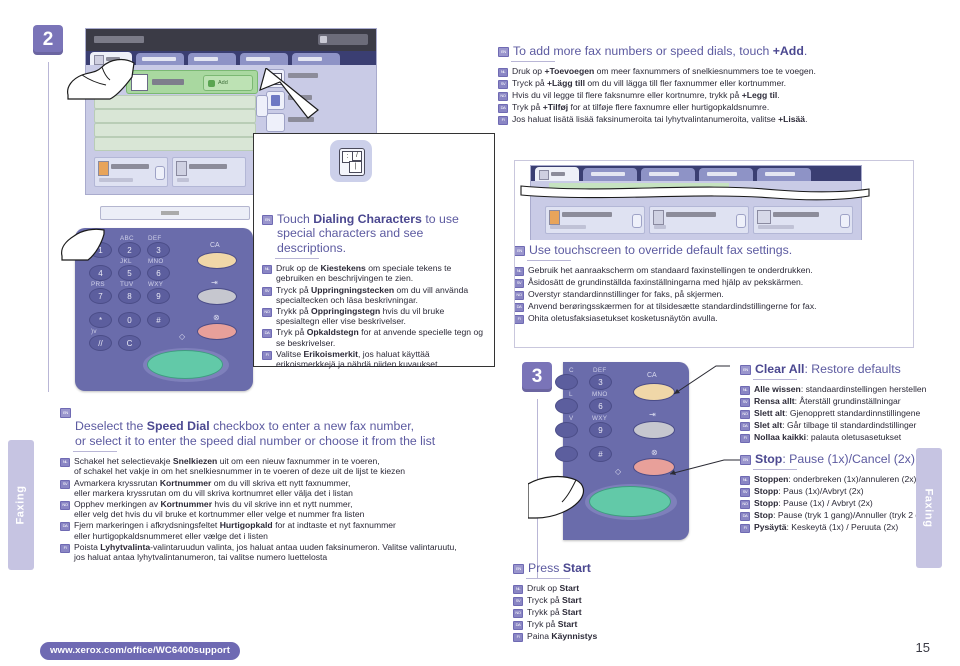 The width and height of the screenshot is (960, 666). Describe the element at coordinates (566, 454) in the screenshot. I see `key-0b` at that location.